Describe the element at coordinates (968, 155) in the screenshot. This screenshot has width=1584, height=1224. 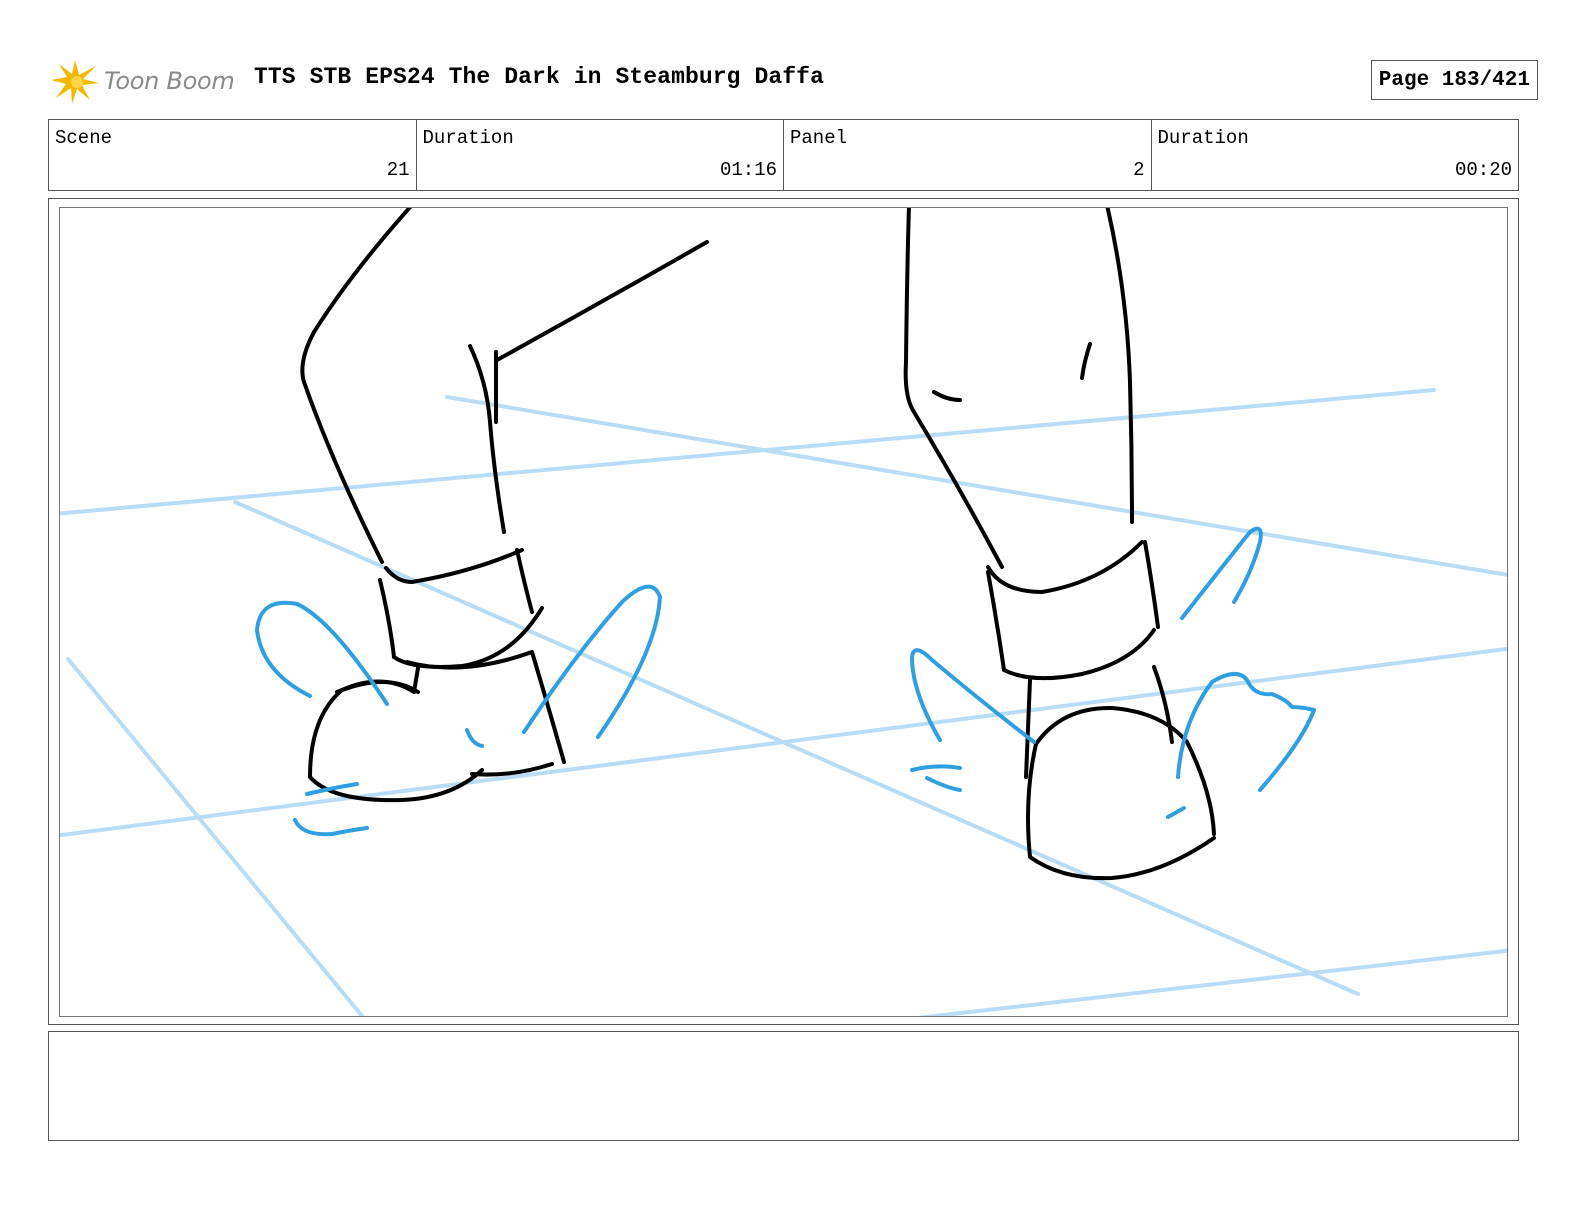
I see `panel-cell: Panel 2` at that location.